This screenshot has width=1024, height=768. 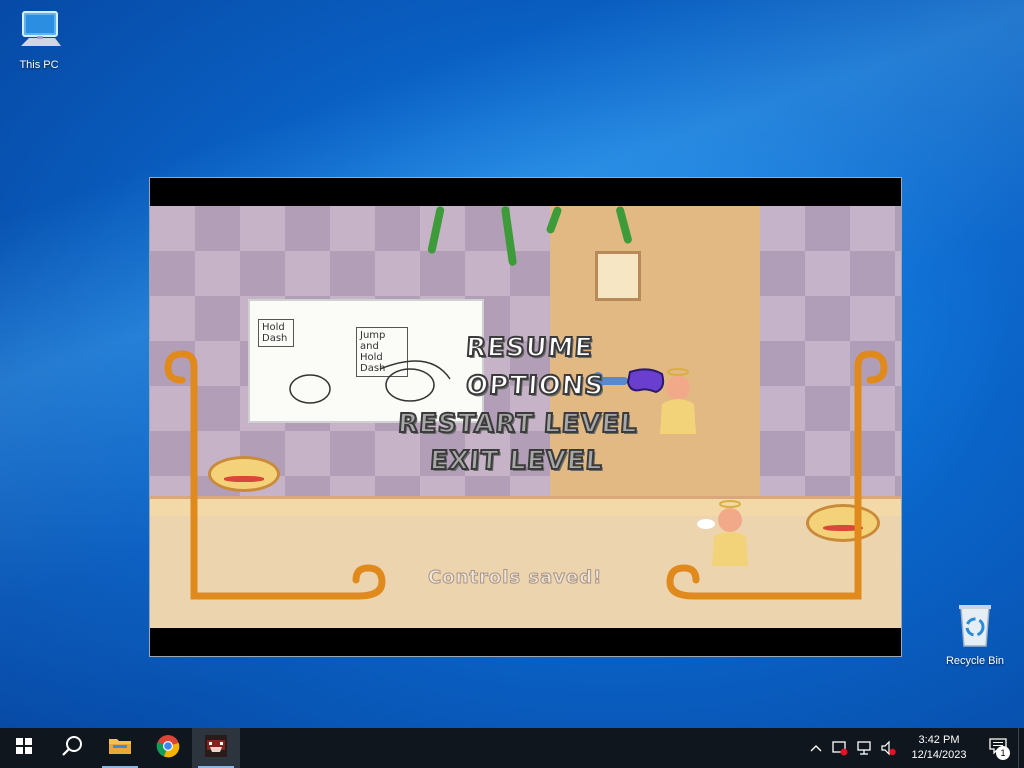 I want to click on desktop-icon-label: This PC, so click(x=39, y=65).